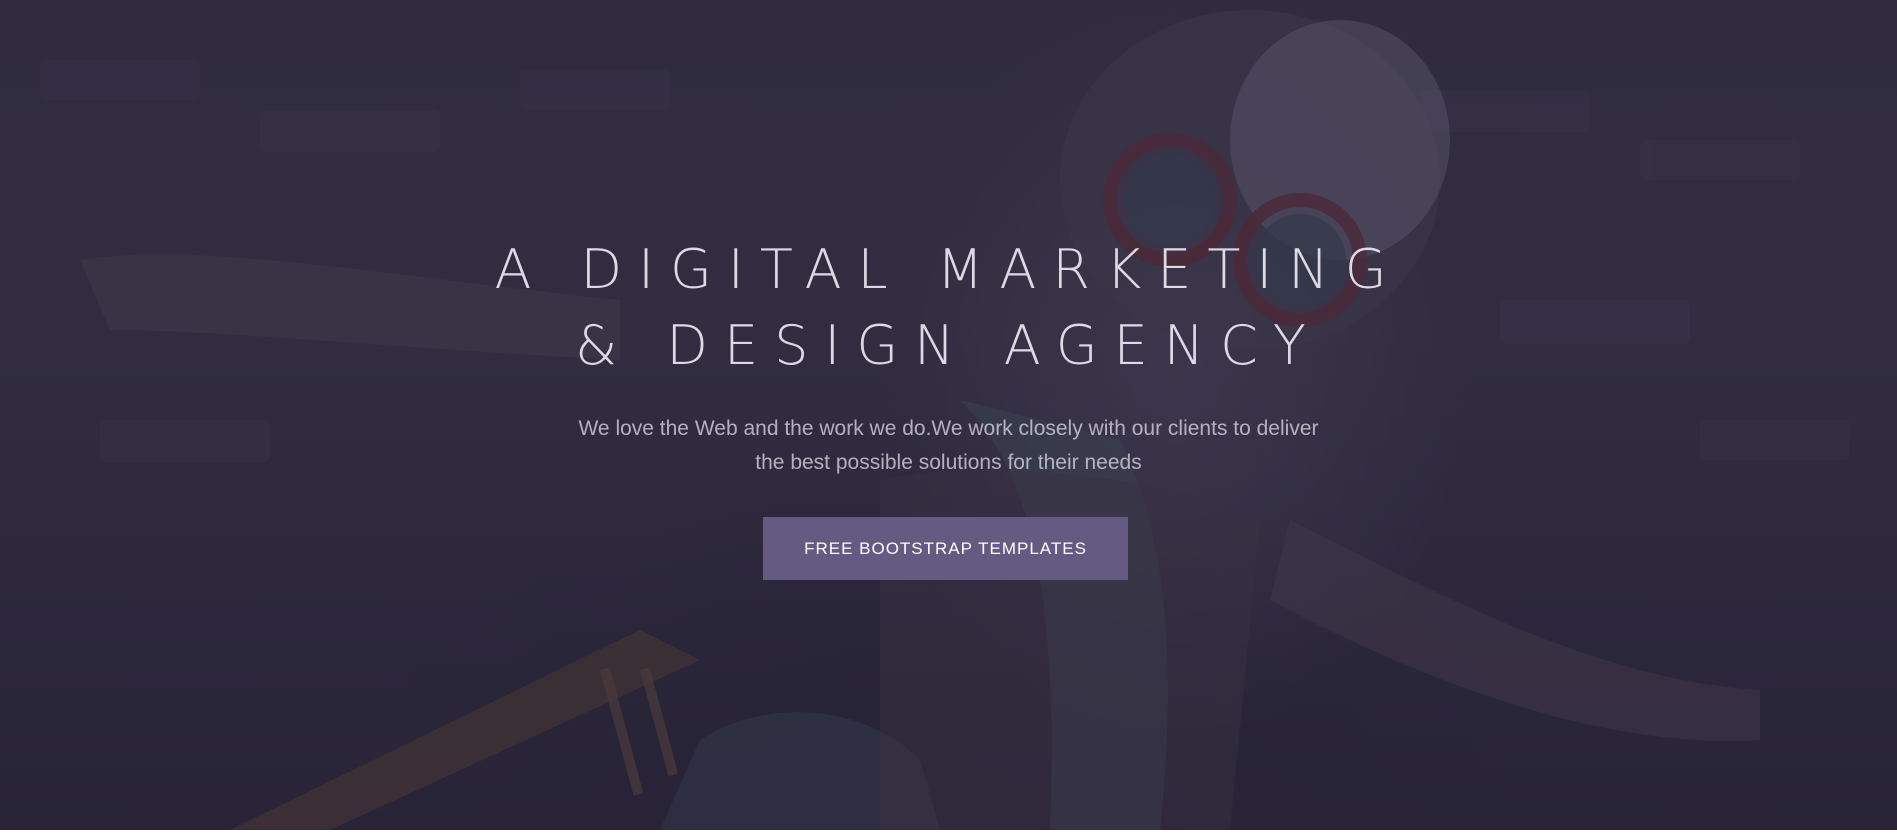  Describe the element at coordinates (948, 835) in the screenshot. I see `page-bottom-edge` at that location.